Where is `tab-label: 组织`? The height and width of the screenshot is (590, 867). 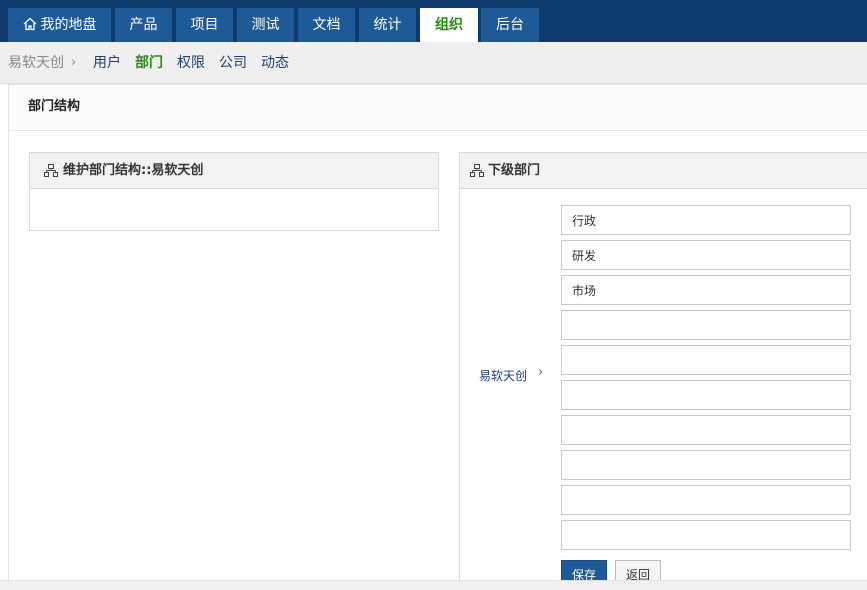
tab-label: 组织 is located at coordinates (449, 25).